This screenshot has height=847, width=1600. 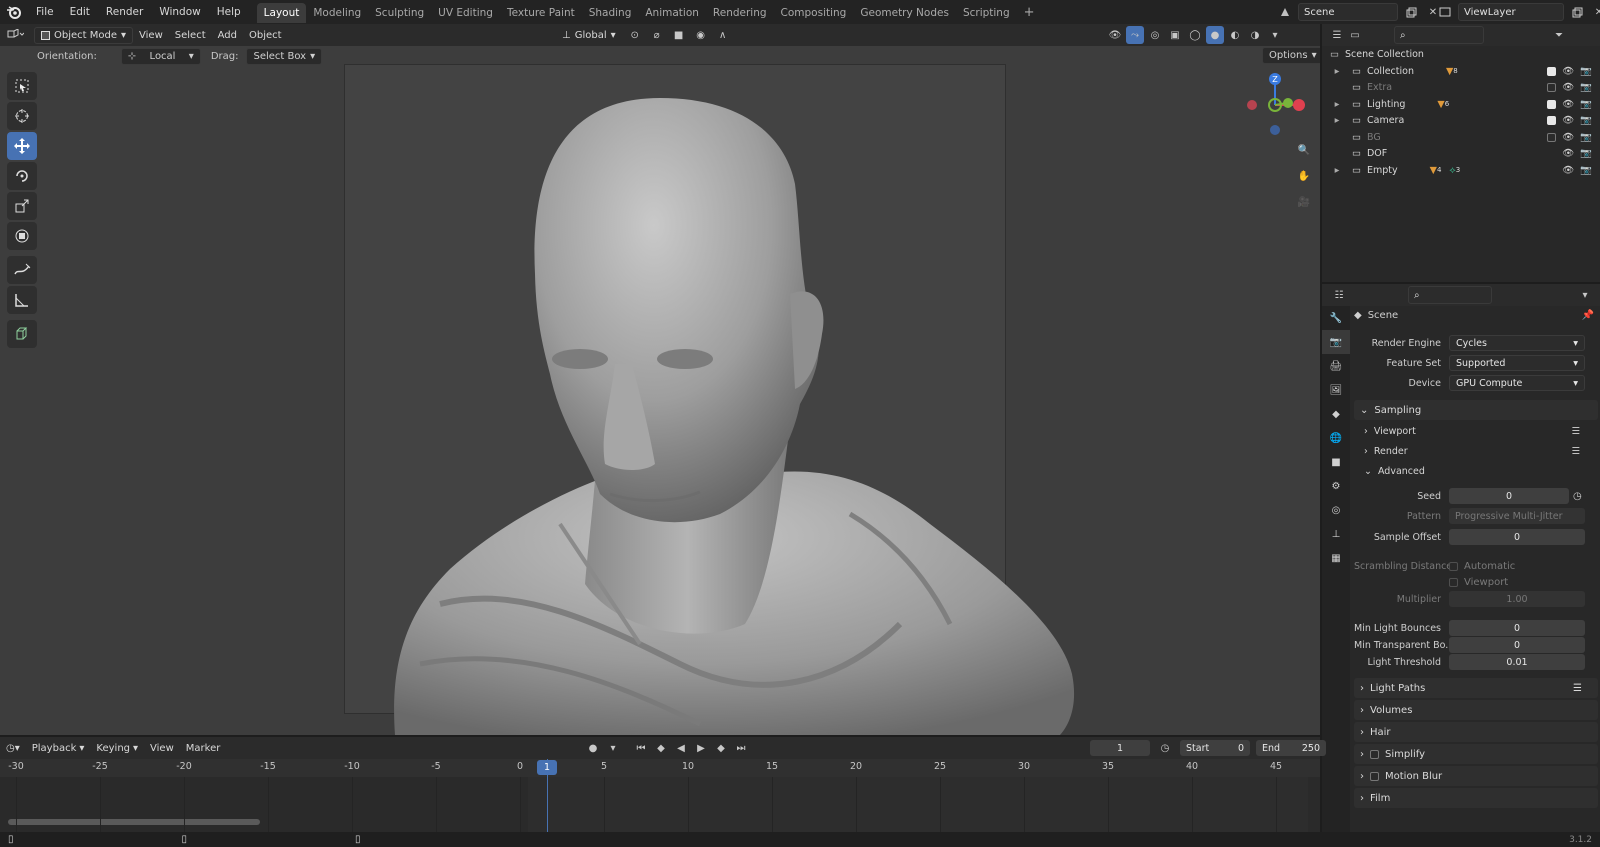 I want to click on timeline-scrollbar, so click(x=134, y=822).